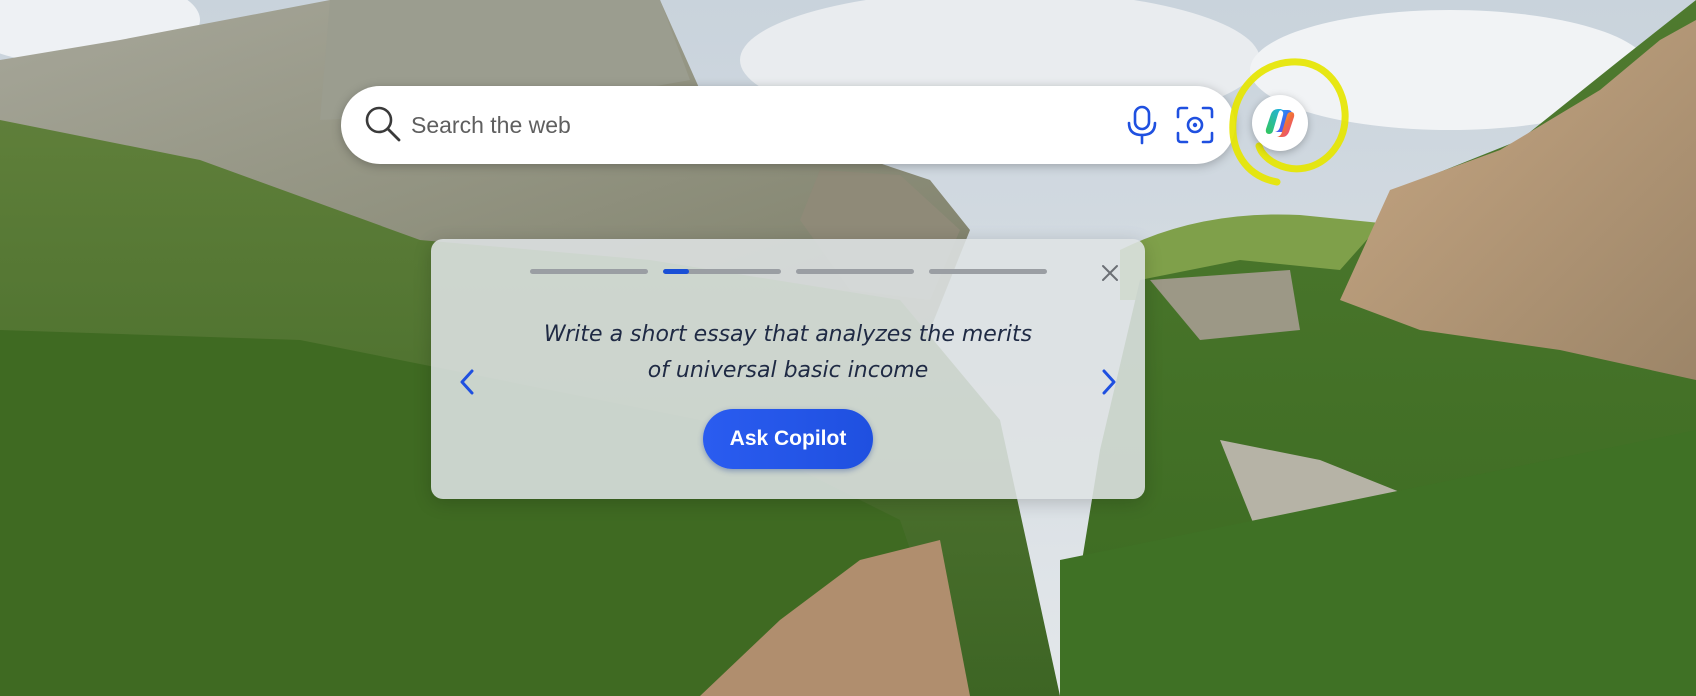 This screenshot has width=1696, height=696. What do you see at coordinates (1142, 125) in the screenshot?
I see `microphone-icon` at bounding box center [1142, 125].